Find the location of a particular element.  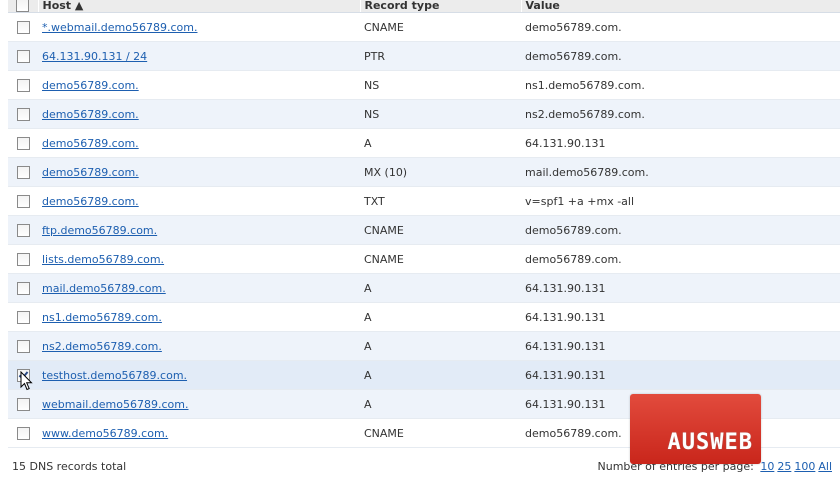

table-row: demo56789.com. TXT v=spf1 +a +mx -all is located at coordinates (424, 201).